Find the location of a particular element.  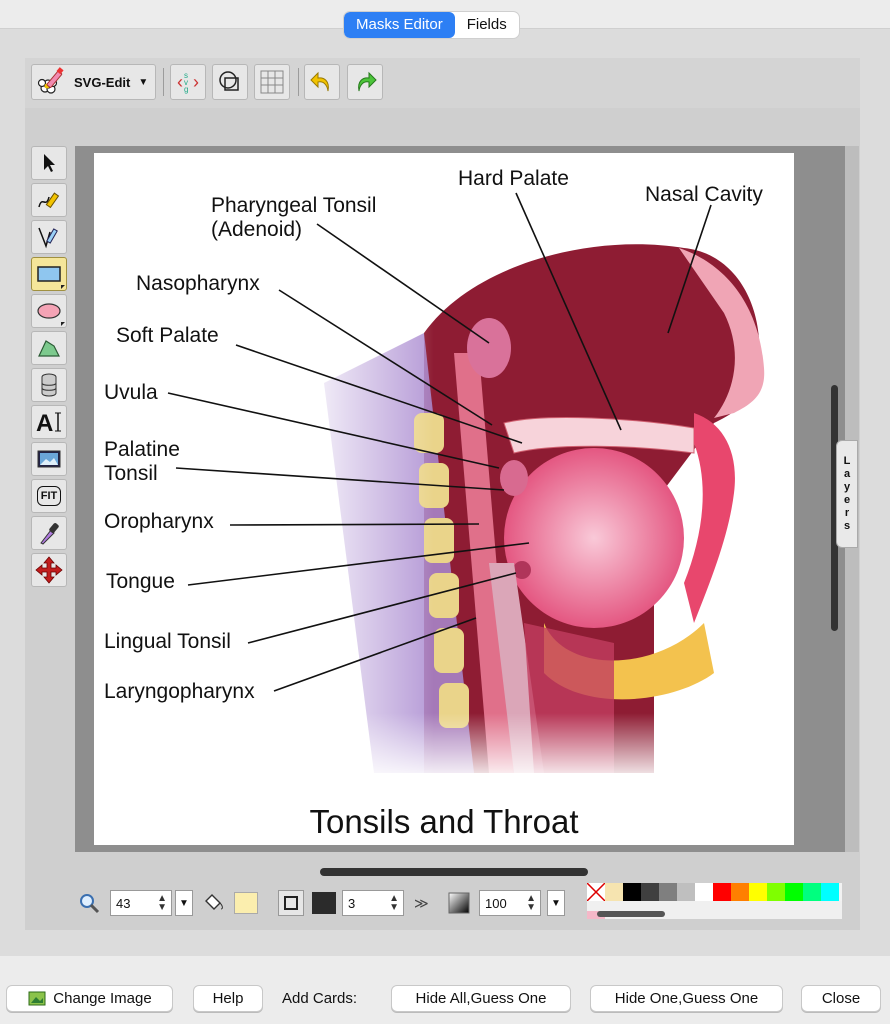

layers-label: Layers is located at coordinates (847, 494).